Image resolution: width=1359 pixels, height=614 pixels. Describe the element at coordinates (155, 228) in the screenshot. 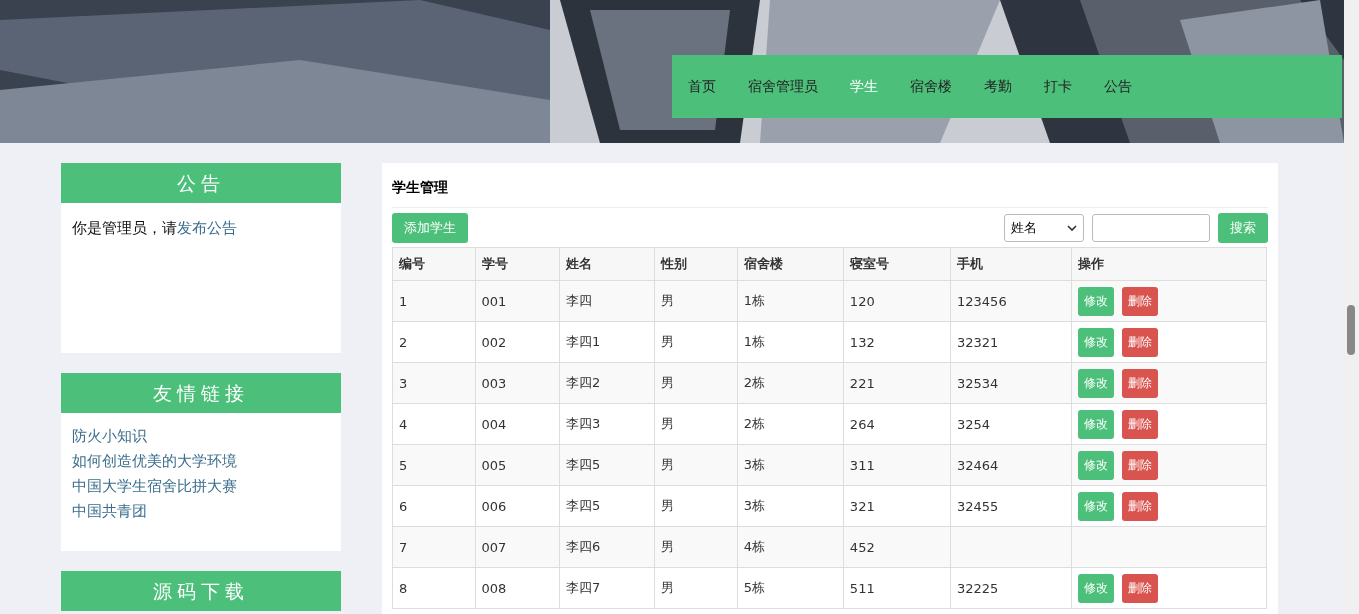

I see `notice-text: 你是管理员，请发布公告` at that location.